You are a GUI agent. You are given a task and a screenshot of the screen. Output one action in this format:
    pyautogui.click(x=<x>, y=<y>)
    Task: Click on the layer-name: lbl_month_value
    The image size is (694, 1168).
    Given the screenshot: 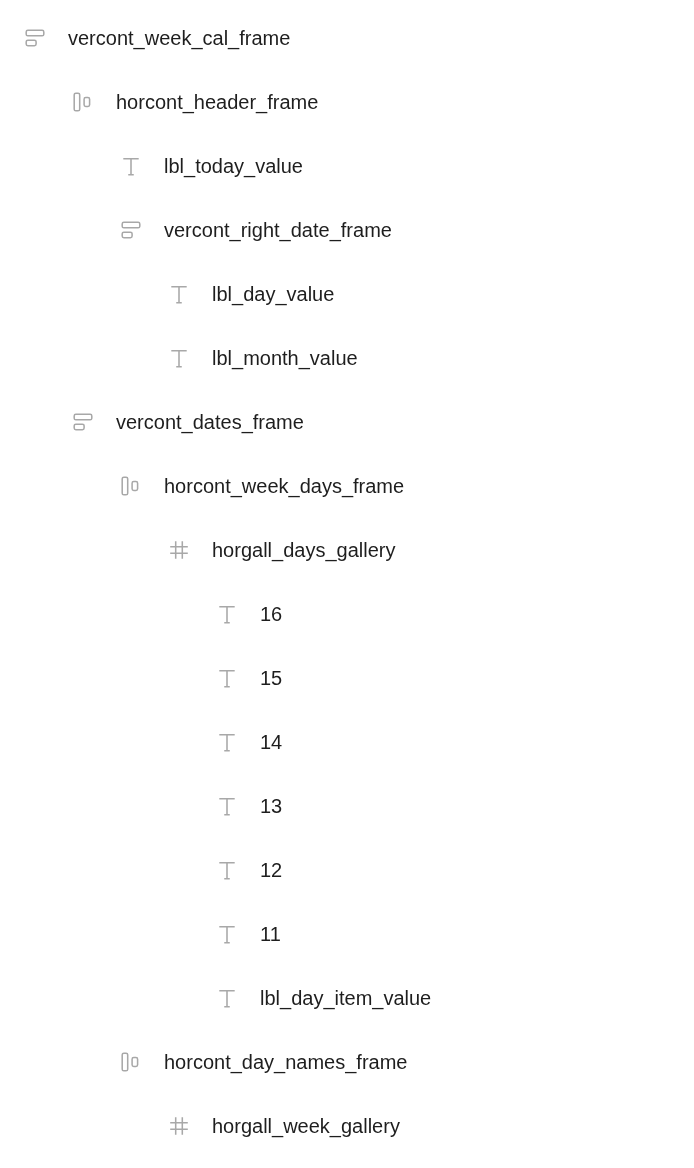 What is the action you would take?
    pyautogui.click(x=285, y=358)
    